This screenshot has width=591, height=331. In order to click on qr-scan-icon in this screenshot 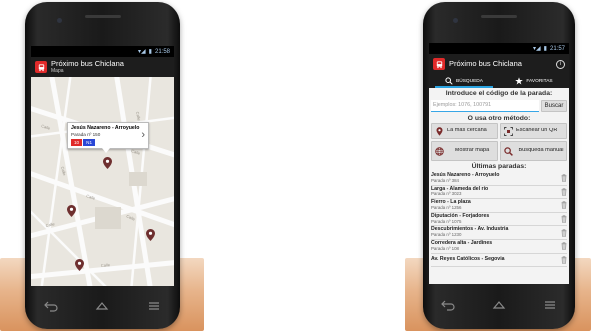, I will do `click(508, 131)`.